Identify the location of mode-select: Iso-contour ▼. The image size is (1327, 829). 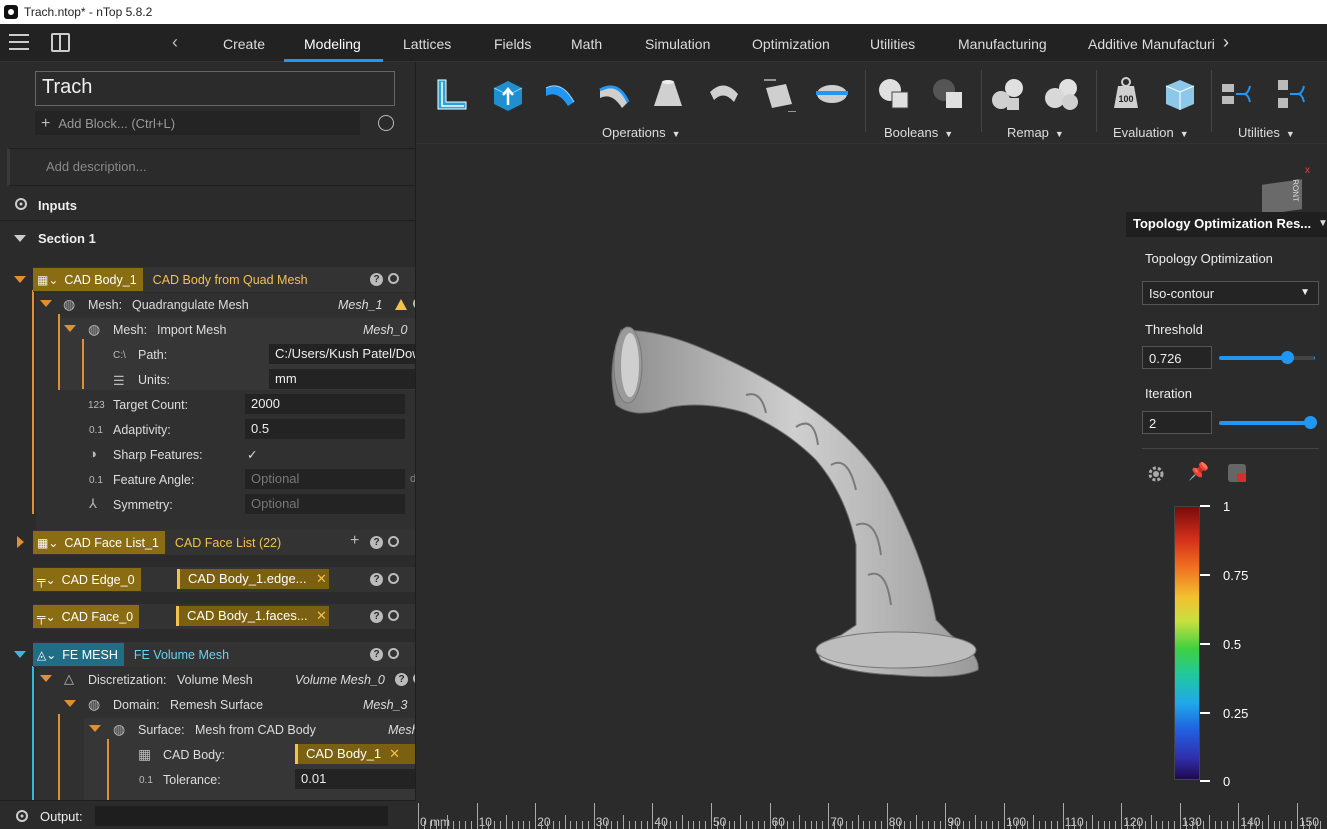
(1230, 293).